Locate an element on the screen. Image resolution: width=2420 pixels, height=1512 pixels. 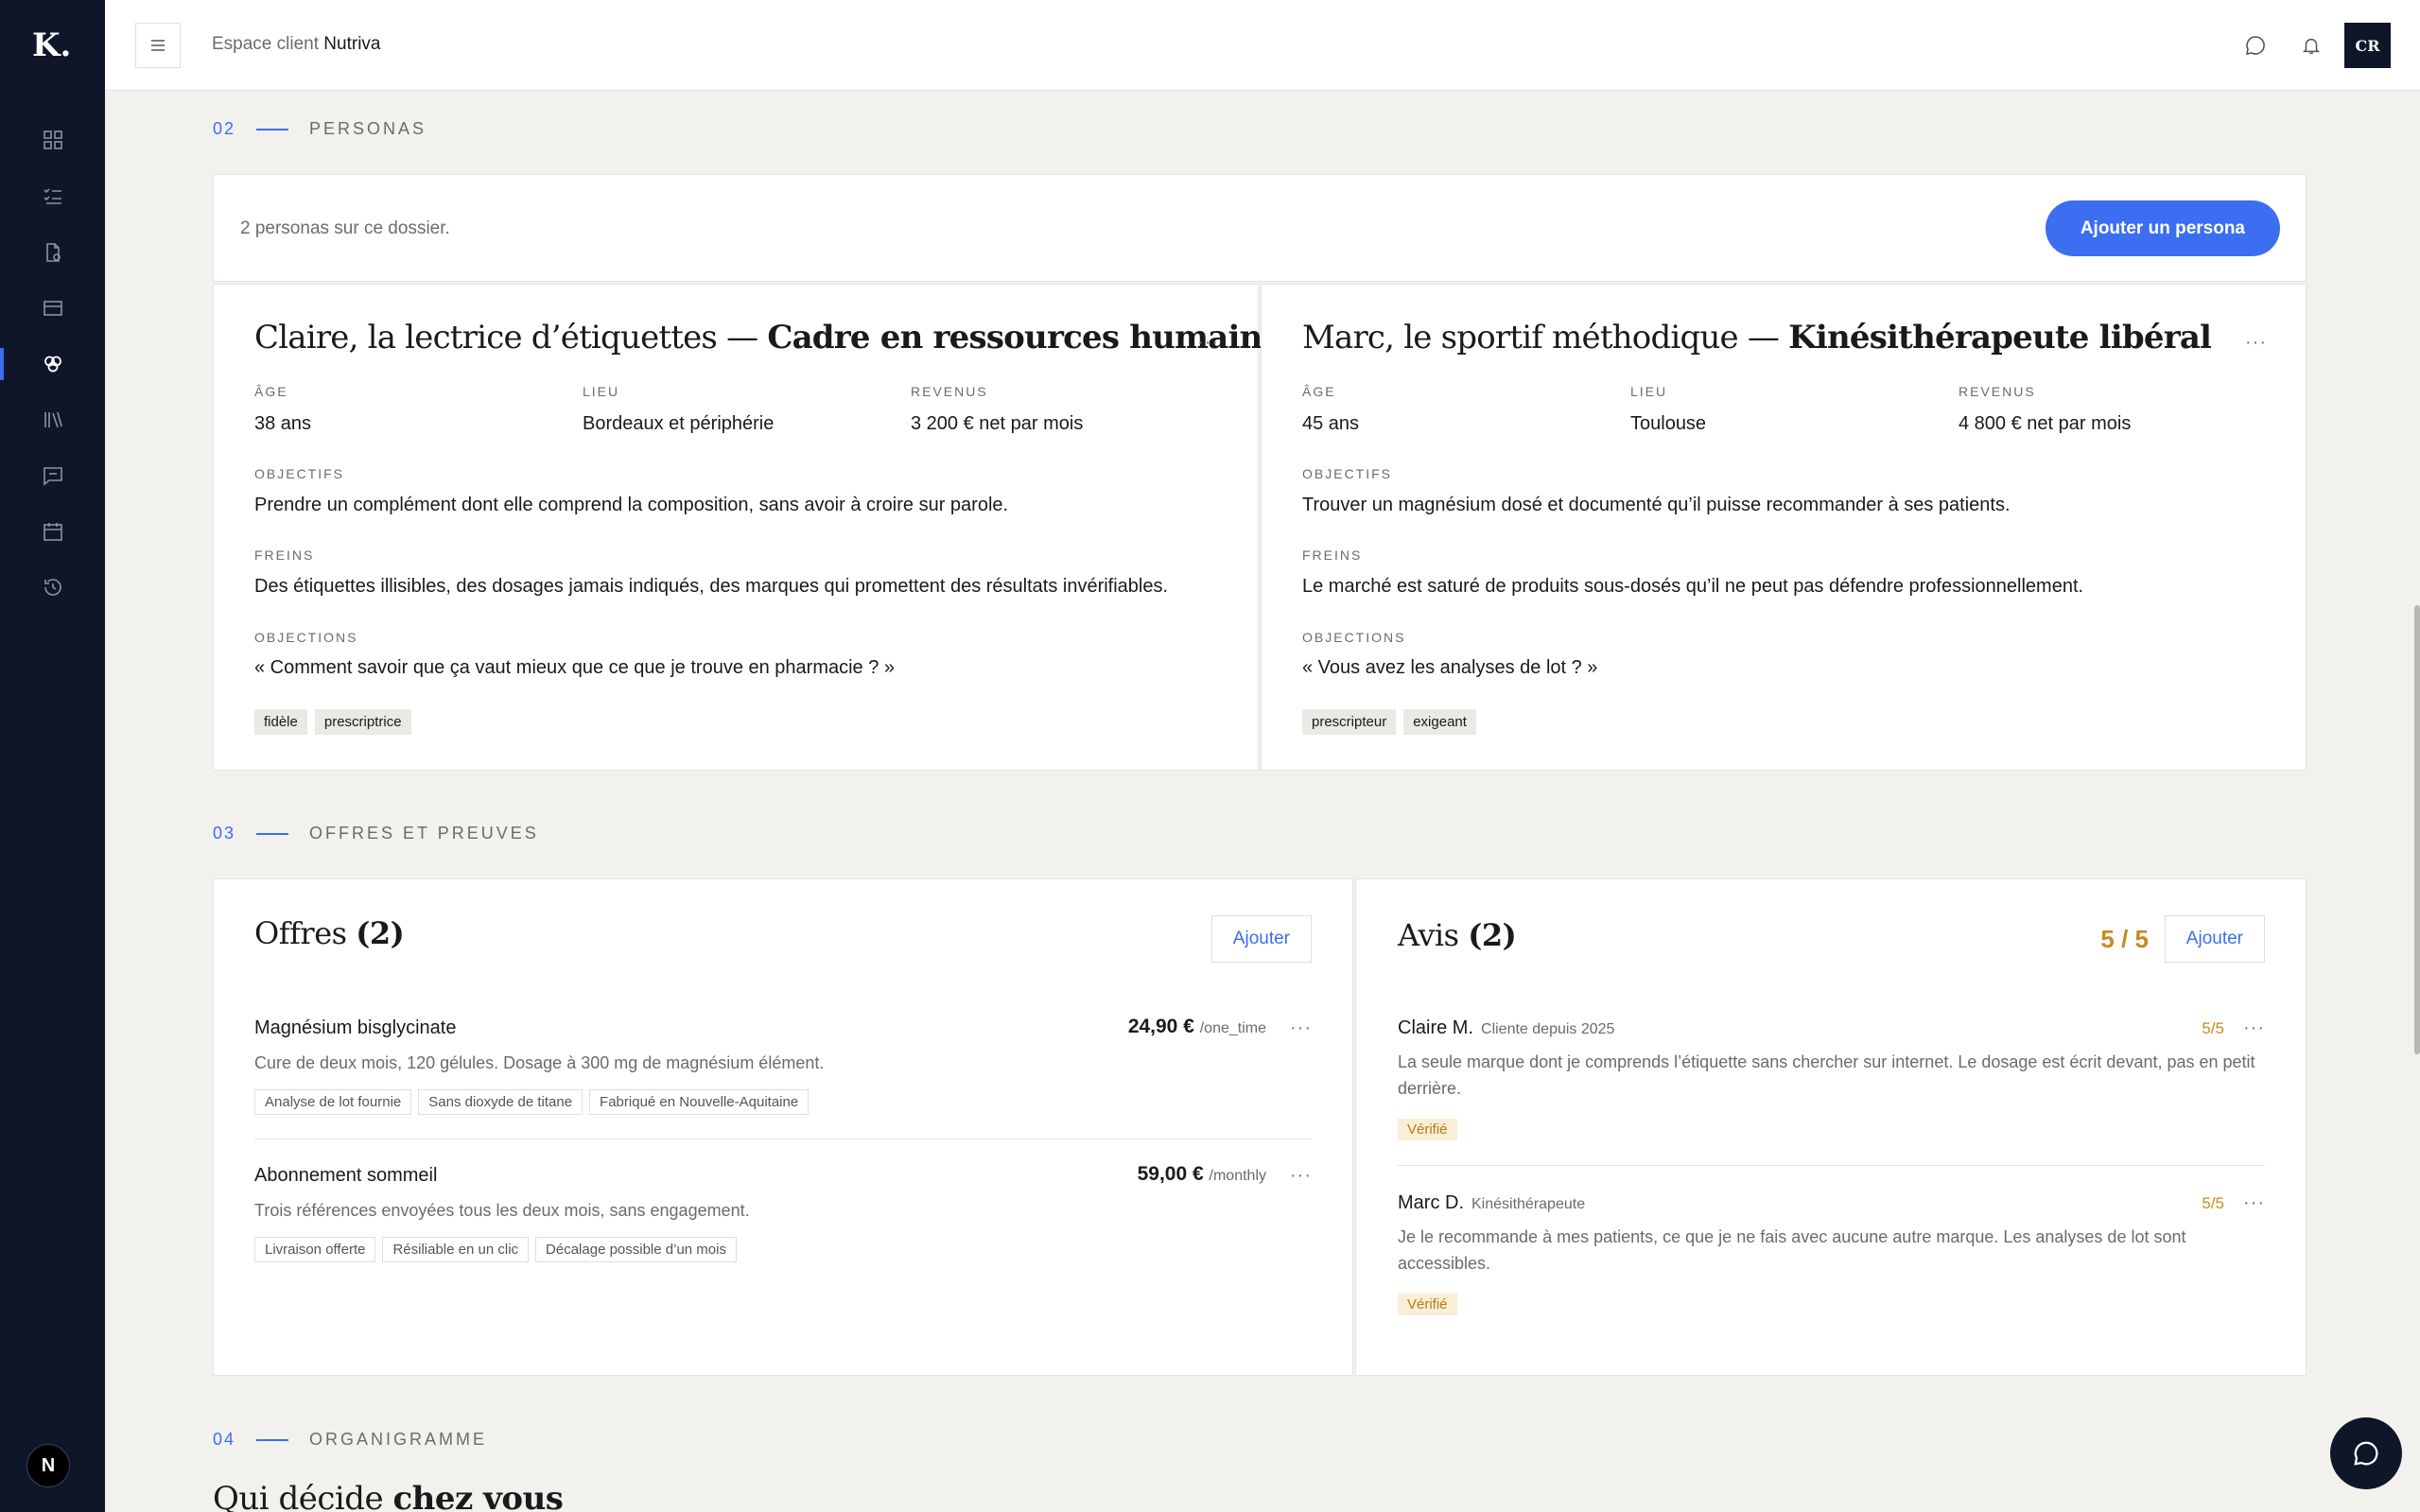
offer-period: /monthly is located at coordinates (1237, 1176).